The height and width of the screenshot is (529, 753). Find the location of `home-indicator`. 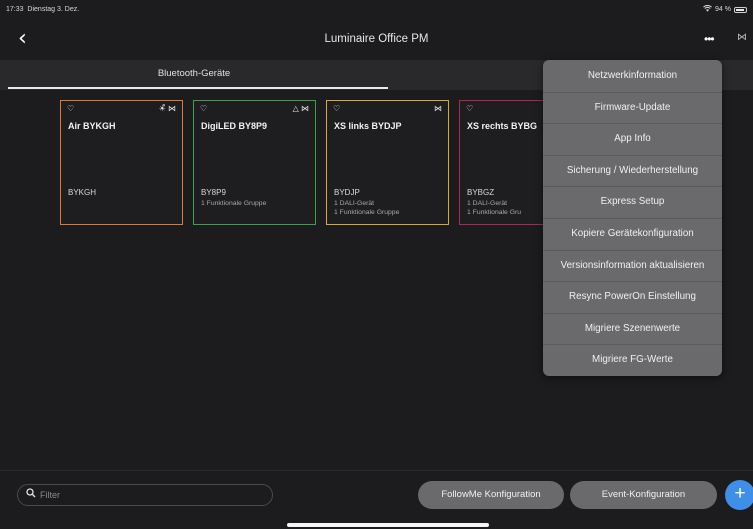

home-indicator is located at coordinates (388, 525).